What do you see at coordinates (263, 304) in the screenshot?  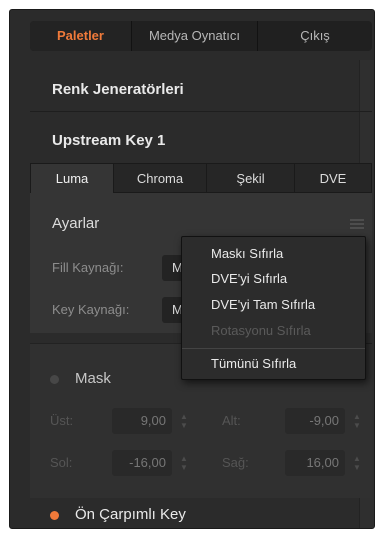 I see `menu-reset-dve-full: DVE'yi Tam Sıfırla` at bounding box center [263, 304].